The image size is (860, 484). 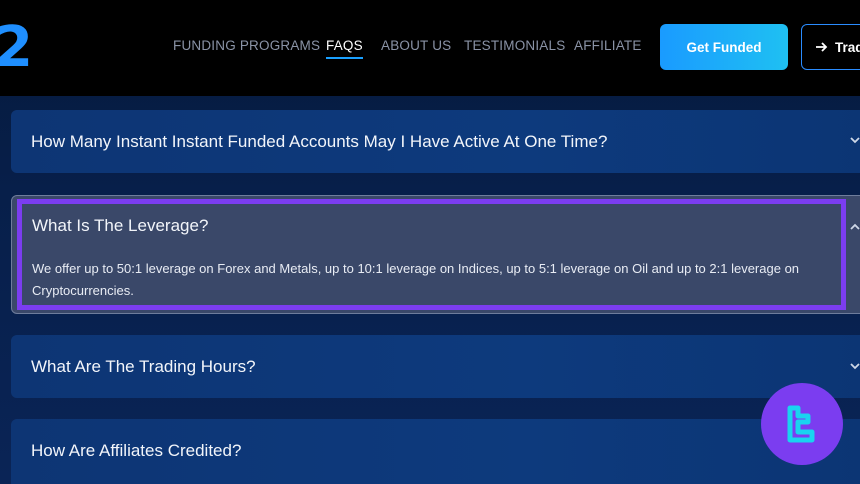 I want to click on get-funded-button: Get Funded, so click(x=724, y=47).